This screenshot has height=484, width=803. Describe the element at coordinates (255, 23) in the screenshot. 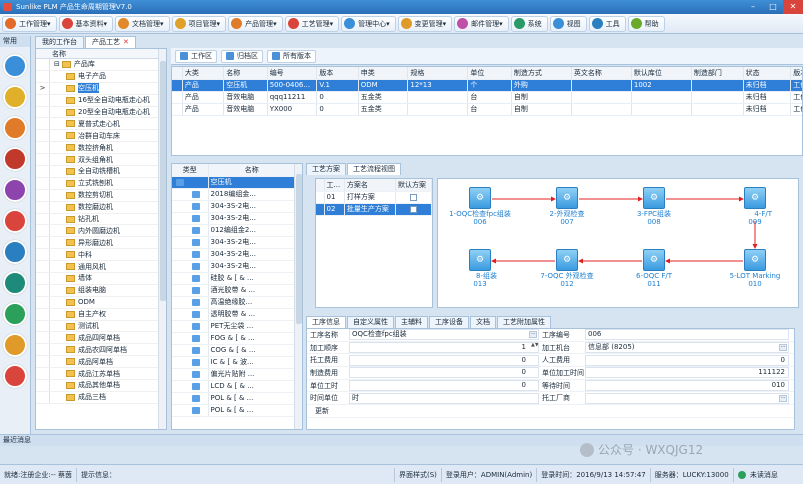

I see `menu-5: 产品管理 ▾` at that location.